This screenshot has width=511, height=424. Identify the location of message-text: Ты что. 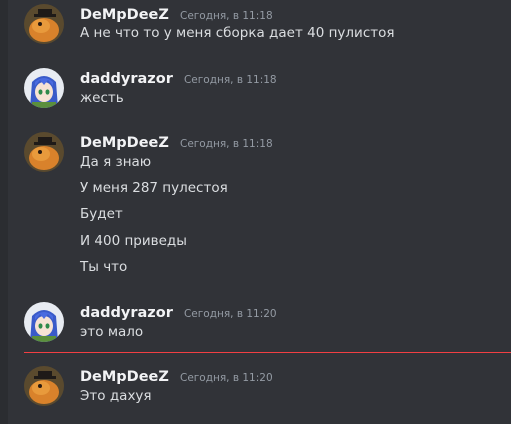
(104, 267).